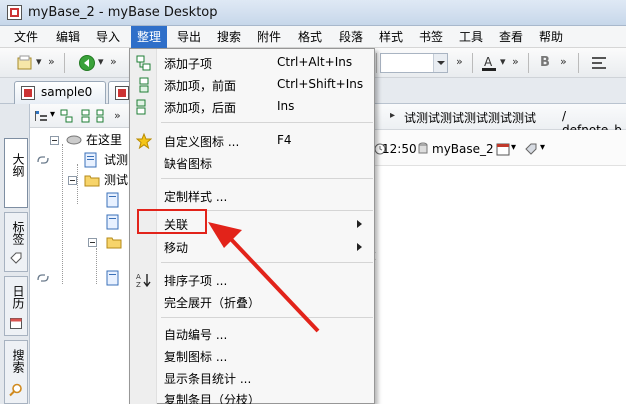 This screenshot has height=404, width=626. What do you see at coordinates (264, 277) in the screenshot?
I see `annotation-arrow-icon` at bounding box center [264, 277].